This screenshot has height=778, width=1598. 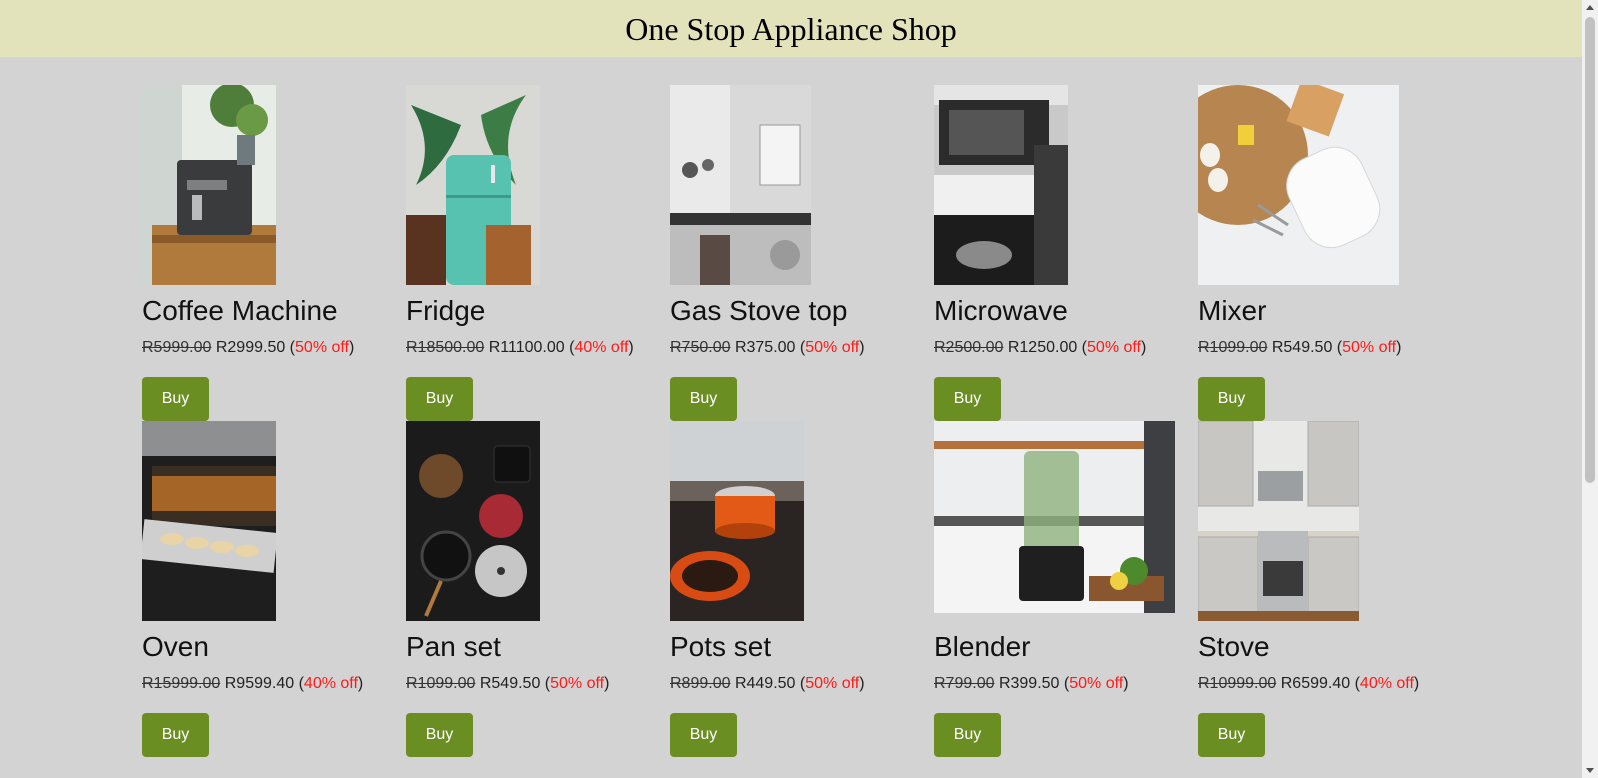 I want to click on page-header: One Stop Appliance Shop, so click(x=791, y=28).